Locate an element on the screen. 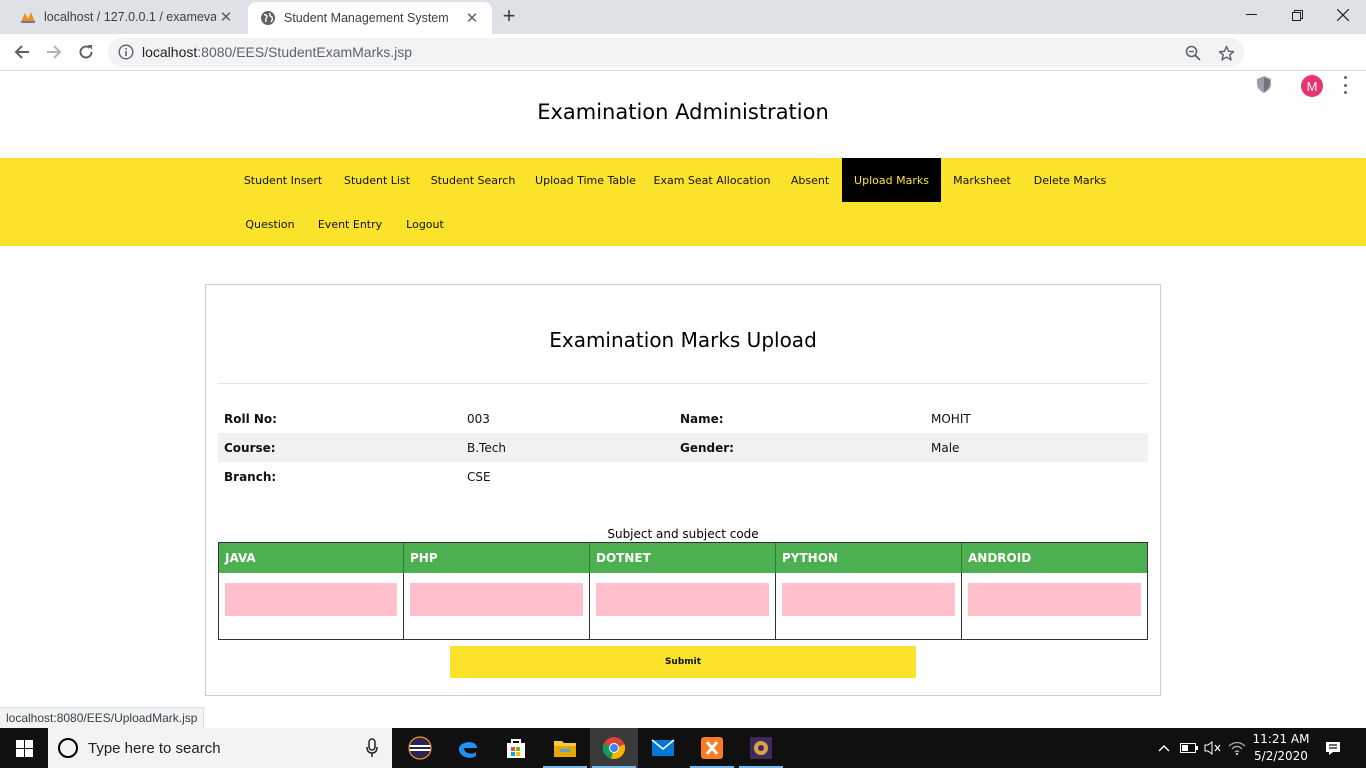 The height and width of the screenshot is (768, 1366). nav-delete-marks: Delete Marks is located at coordinates (1070, 180).